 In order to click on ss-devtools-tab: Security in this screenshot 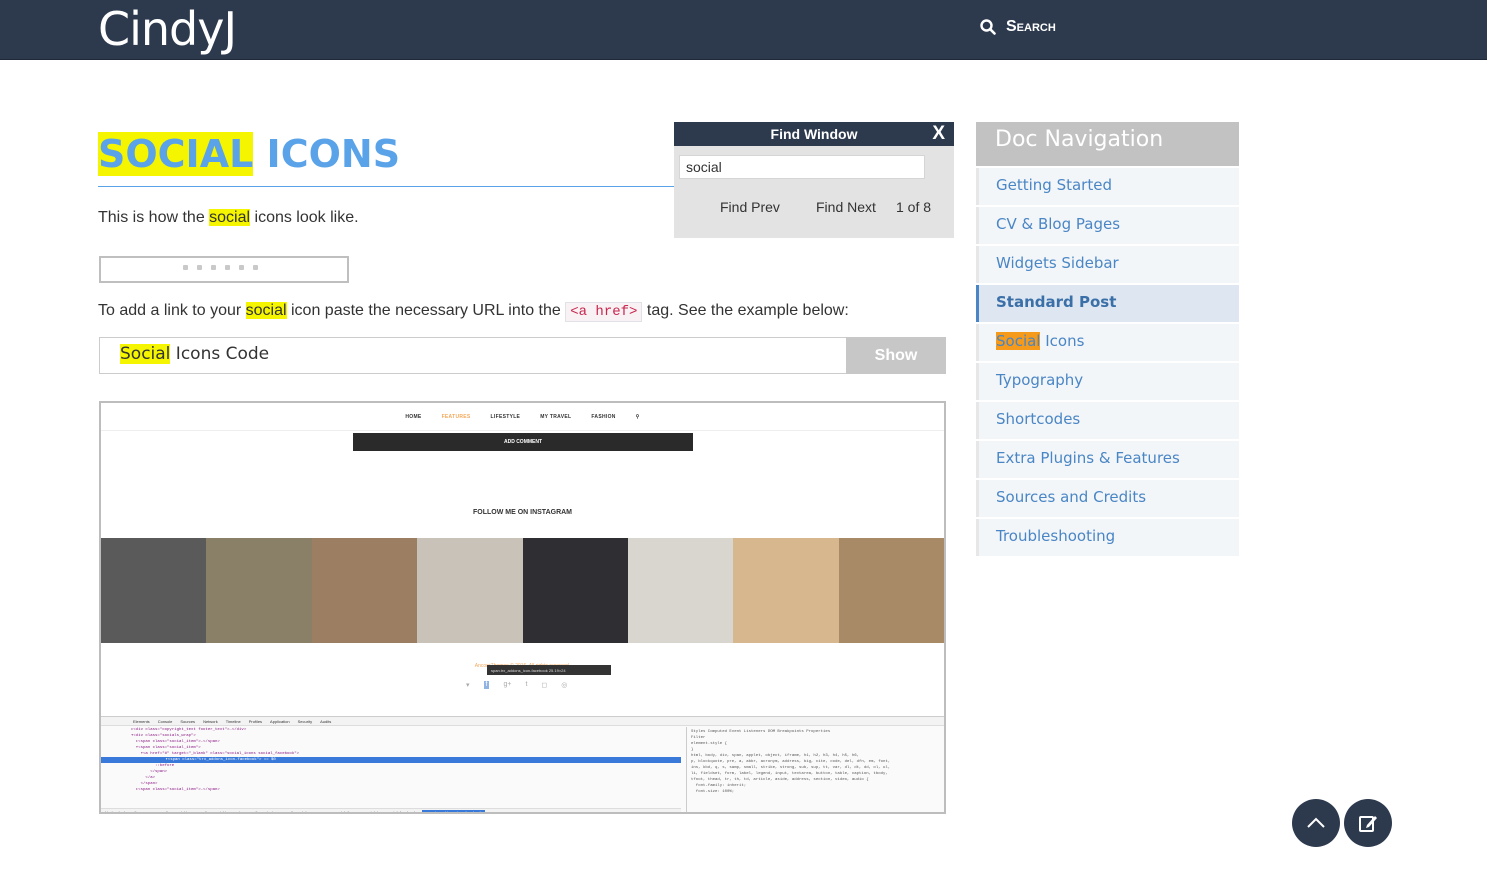, I will do `click(305, 721)`.